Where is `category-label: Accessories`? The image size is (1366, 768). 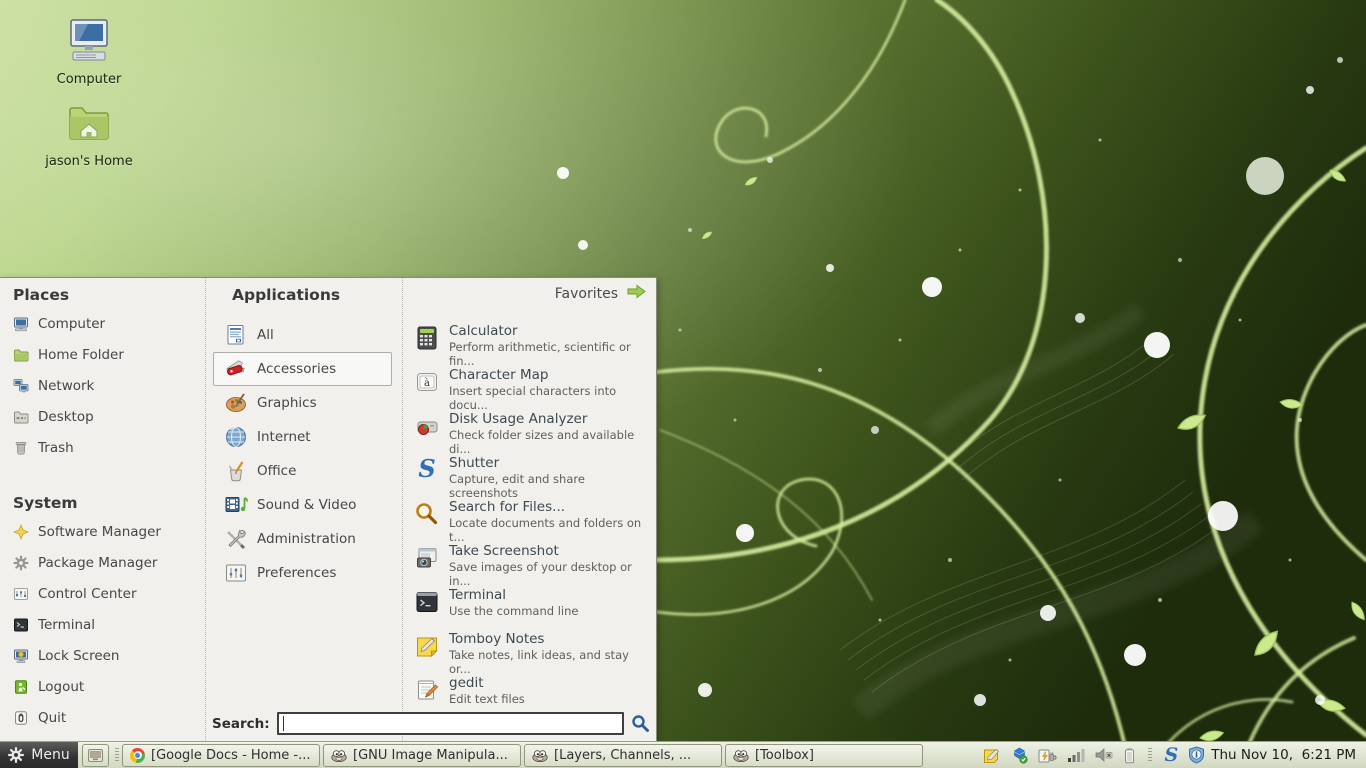
category-label: Accessories is located at coordinates (297, 369).